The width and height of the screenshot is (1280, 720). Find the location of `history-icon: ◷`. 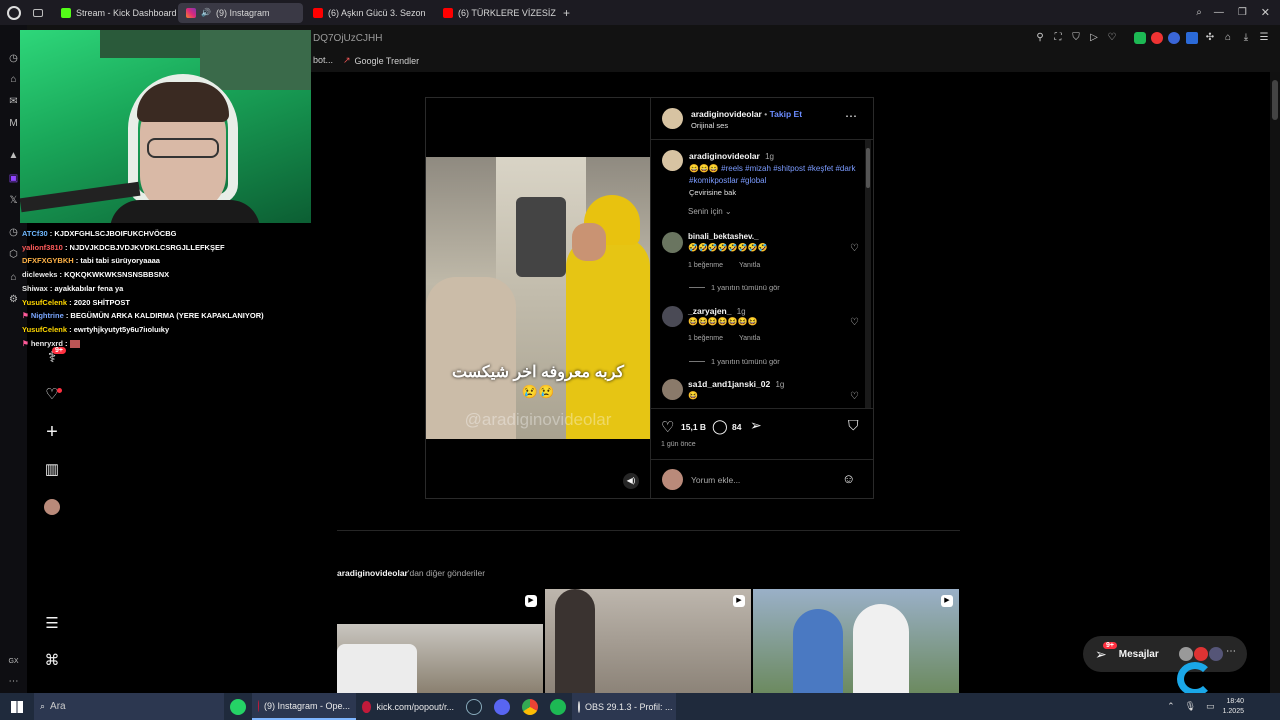

history-icon: ◷ is located at coordinates (13, 58).